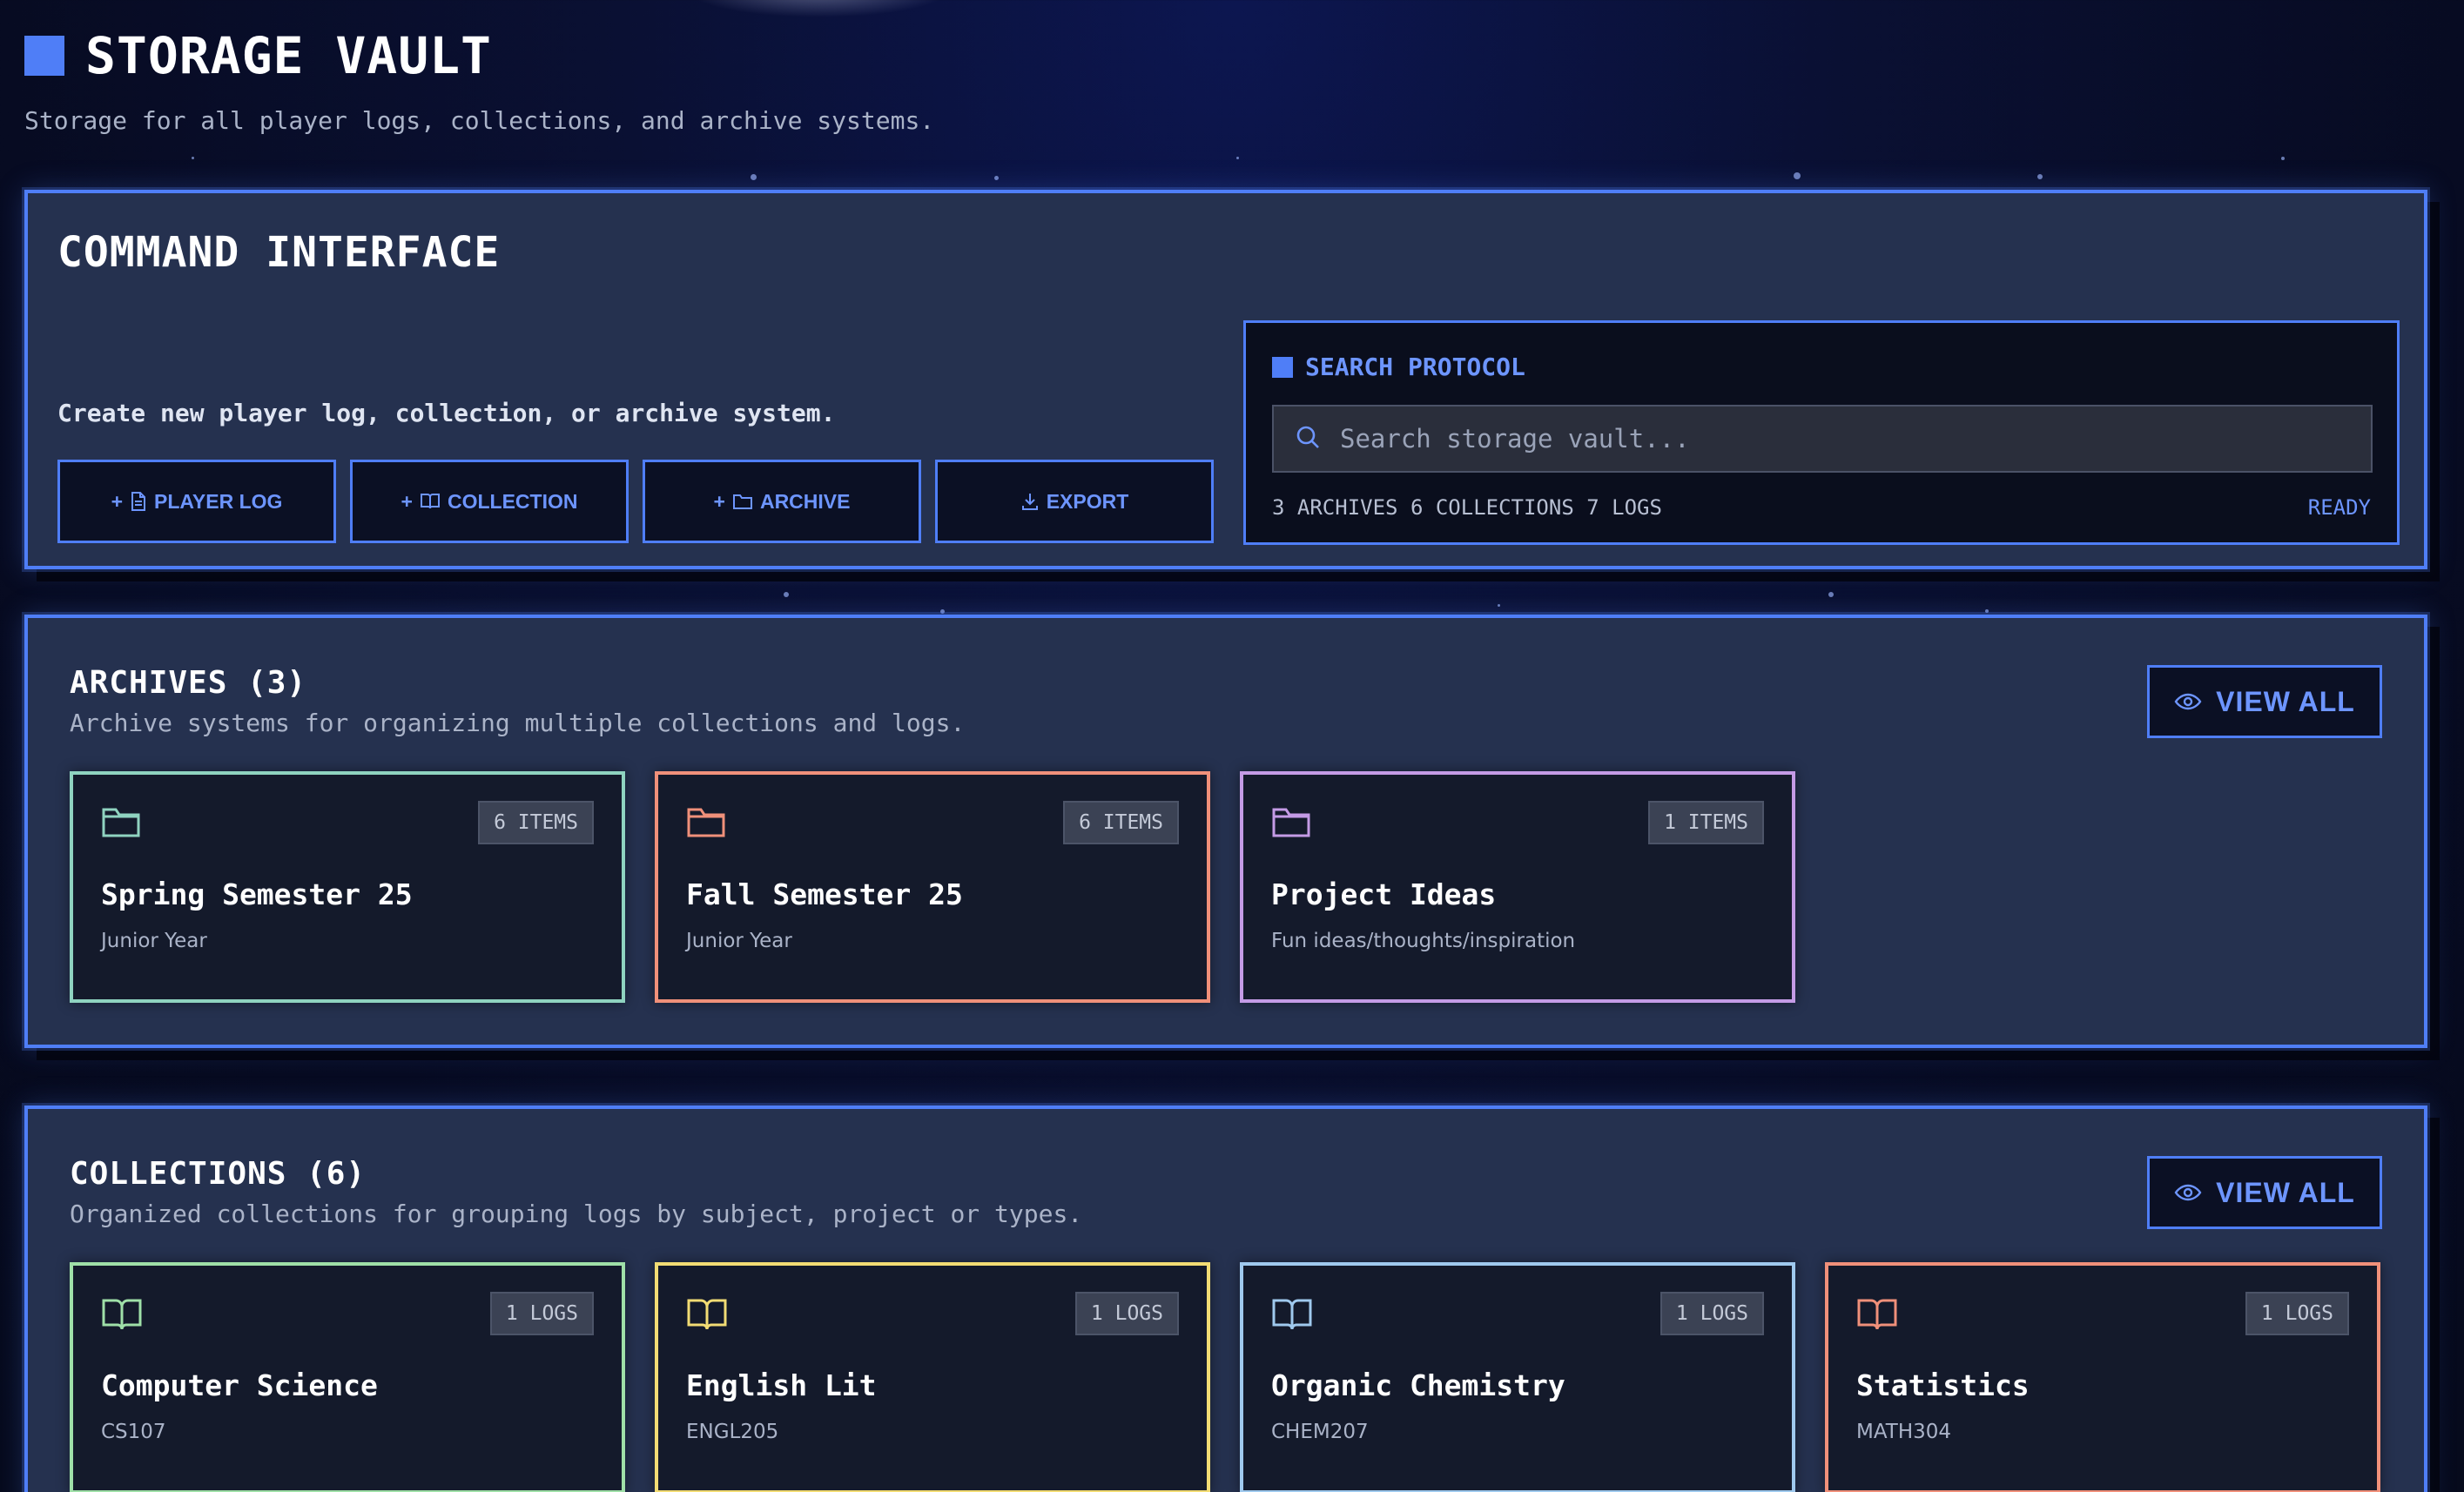  Describe the element at coordinates (1706, 822) in the screenshot. I see `item-count-badge: 1 ITEMS` at that location.